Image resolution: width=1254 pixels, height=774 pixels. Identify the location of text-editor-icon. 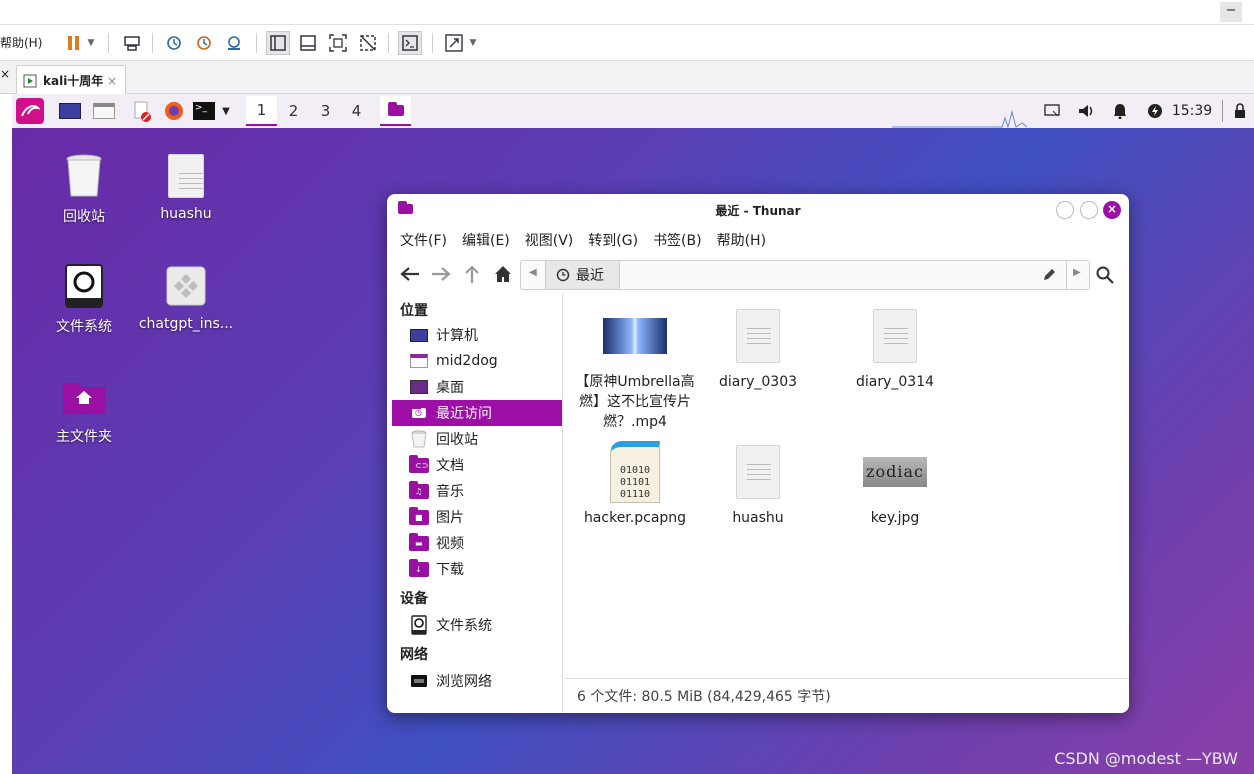
(142, 111).